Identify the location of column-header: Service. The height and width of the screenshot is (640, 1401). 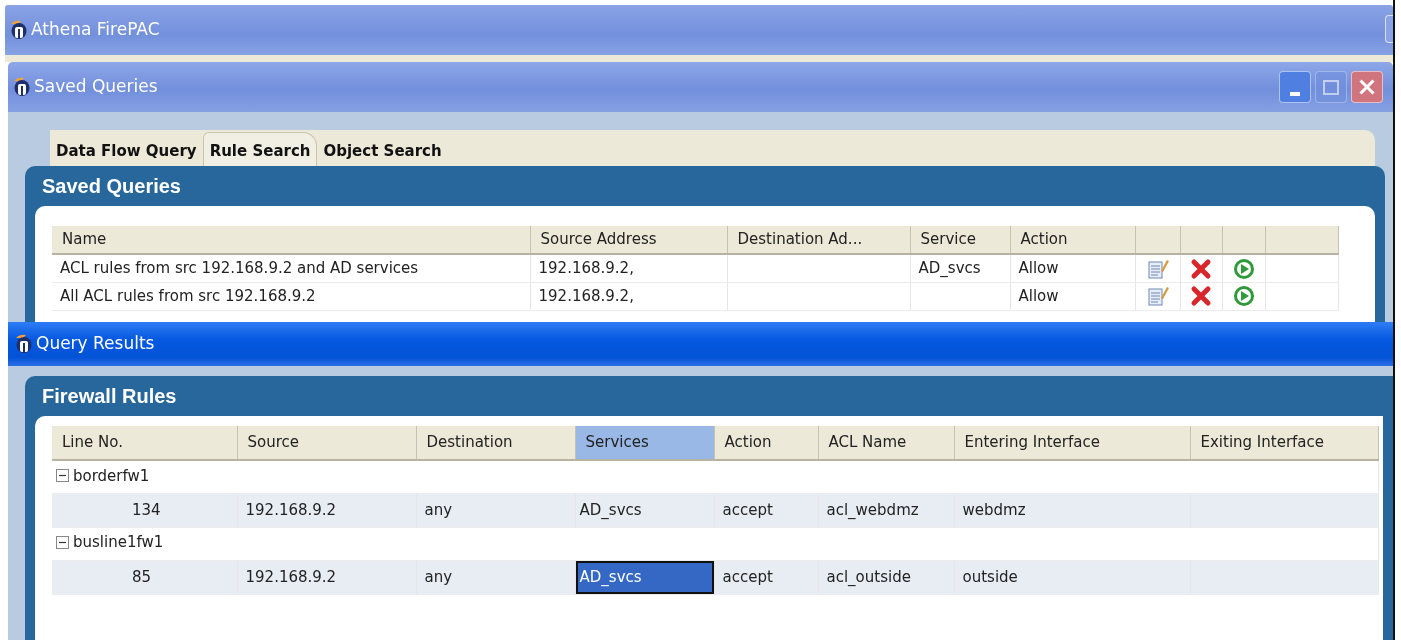
(960, 240).